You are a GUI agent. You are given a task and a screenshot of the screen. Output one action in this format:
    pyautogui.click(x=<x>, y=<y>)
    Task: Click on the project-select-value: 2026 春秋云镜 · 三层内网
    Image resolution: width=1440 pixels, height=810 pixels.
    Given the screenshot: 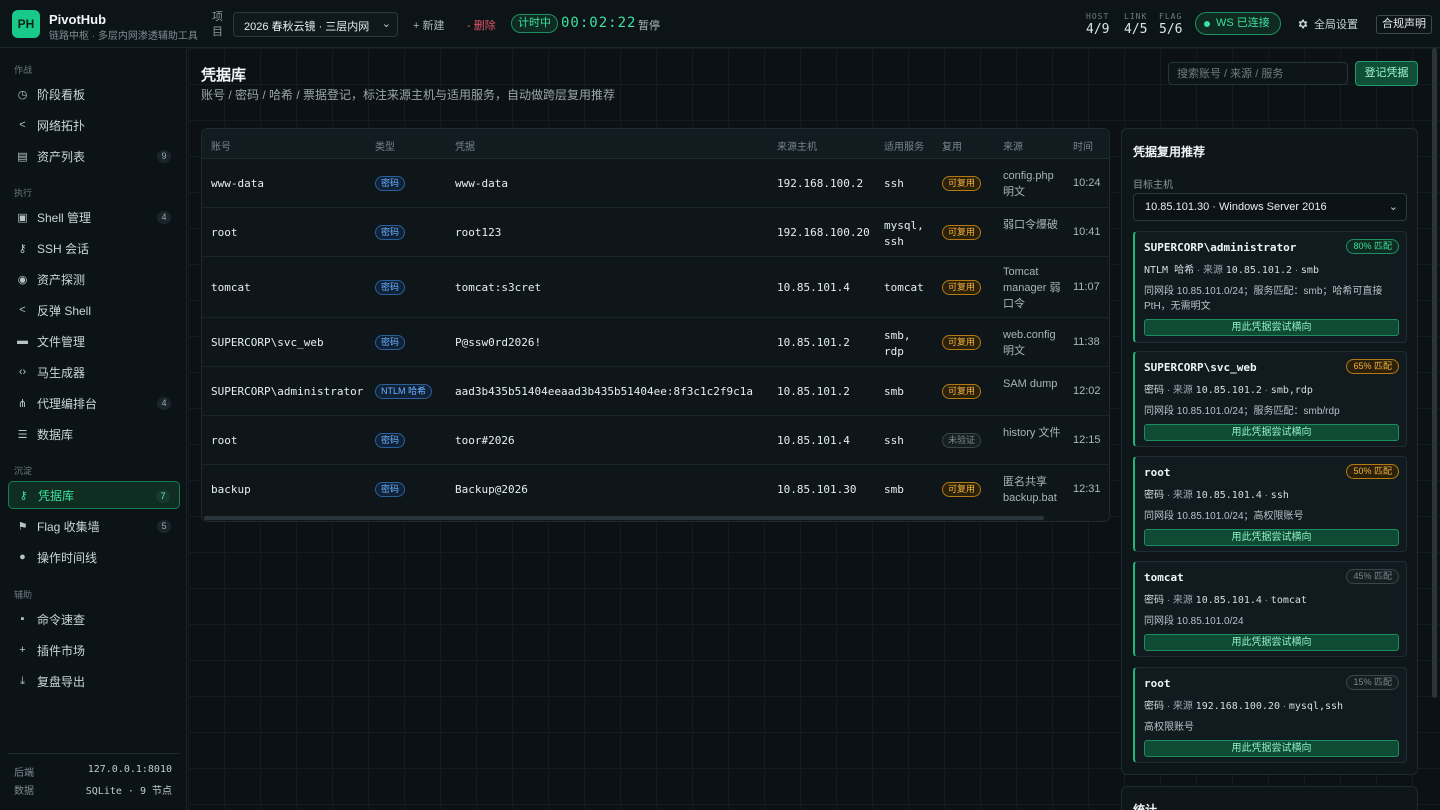 What is the action you would take?
    pyautogui.click(x=307, y=27)
    